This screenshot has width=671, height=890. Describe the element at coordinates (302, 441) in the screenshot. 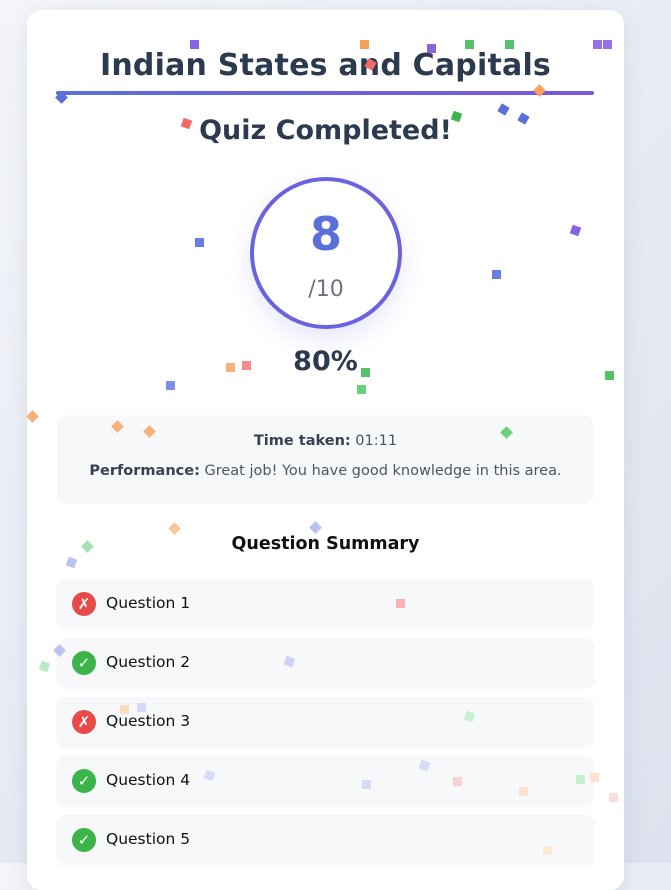

I see `time-taken-label: Time taken:` at that location.